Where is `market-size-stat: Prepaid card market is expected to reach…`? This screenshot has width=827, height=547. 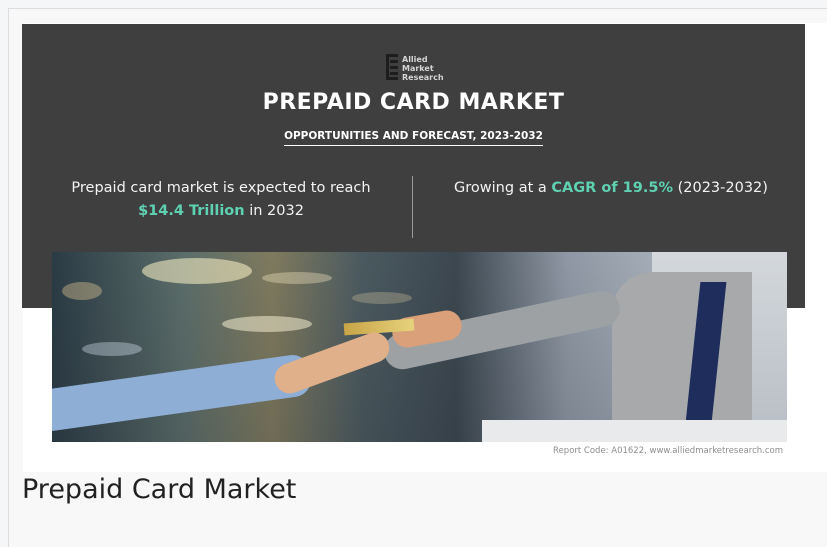 market-size-stat: Prepaid card market is expected to reach… is located at coordinates (221, 200).